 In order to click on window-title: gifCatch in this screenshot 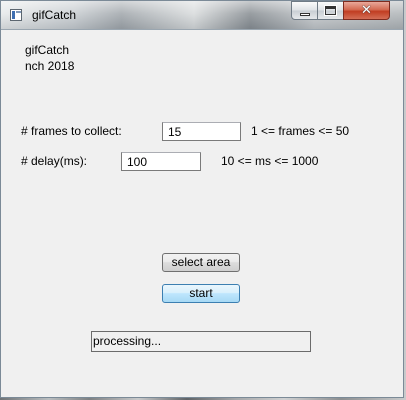, I will do `click(54, 15)`.